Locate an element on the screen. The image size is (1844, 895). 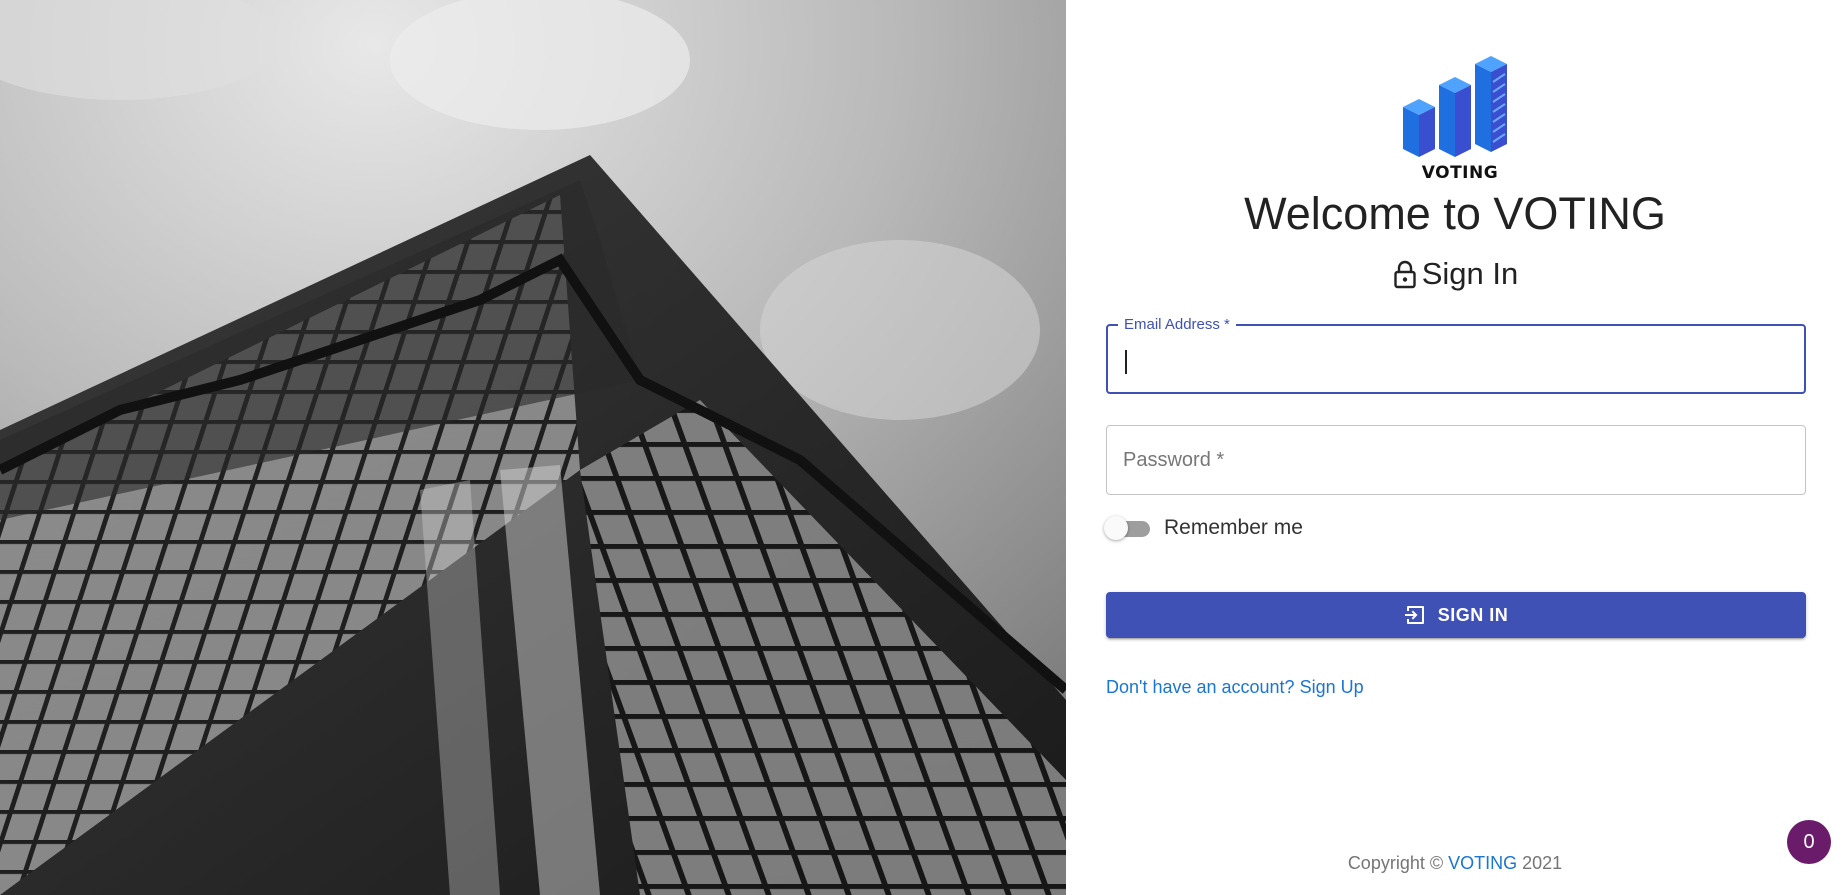
sign-in-heading: Sign In is located at coordinates (1455, 274).